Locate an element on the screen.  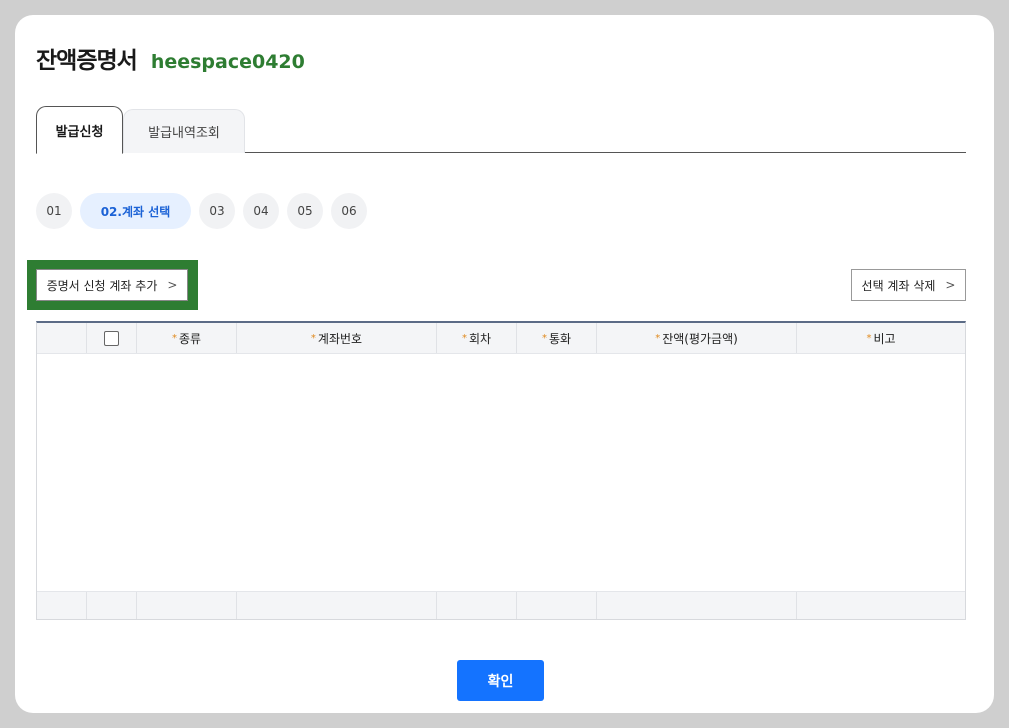
step-01: 01 is located at coordinates (54, 211).